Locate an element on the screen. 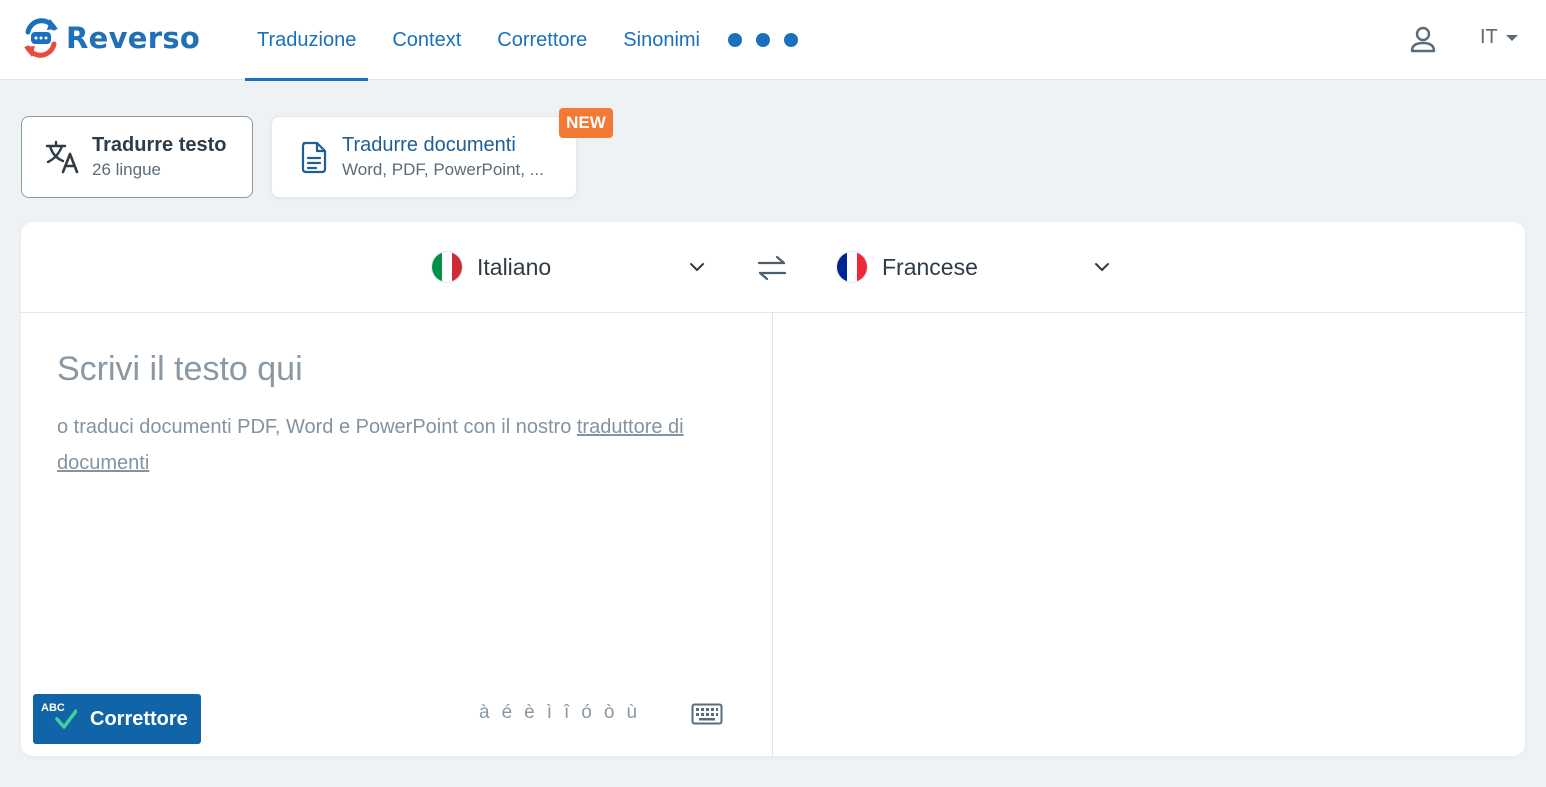 Image resolution: width=1546 pixels, height=787 pixels. more-dots-icon is located at coordinates (770, 40).